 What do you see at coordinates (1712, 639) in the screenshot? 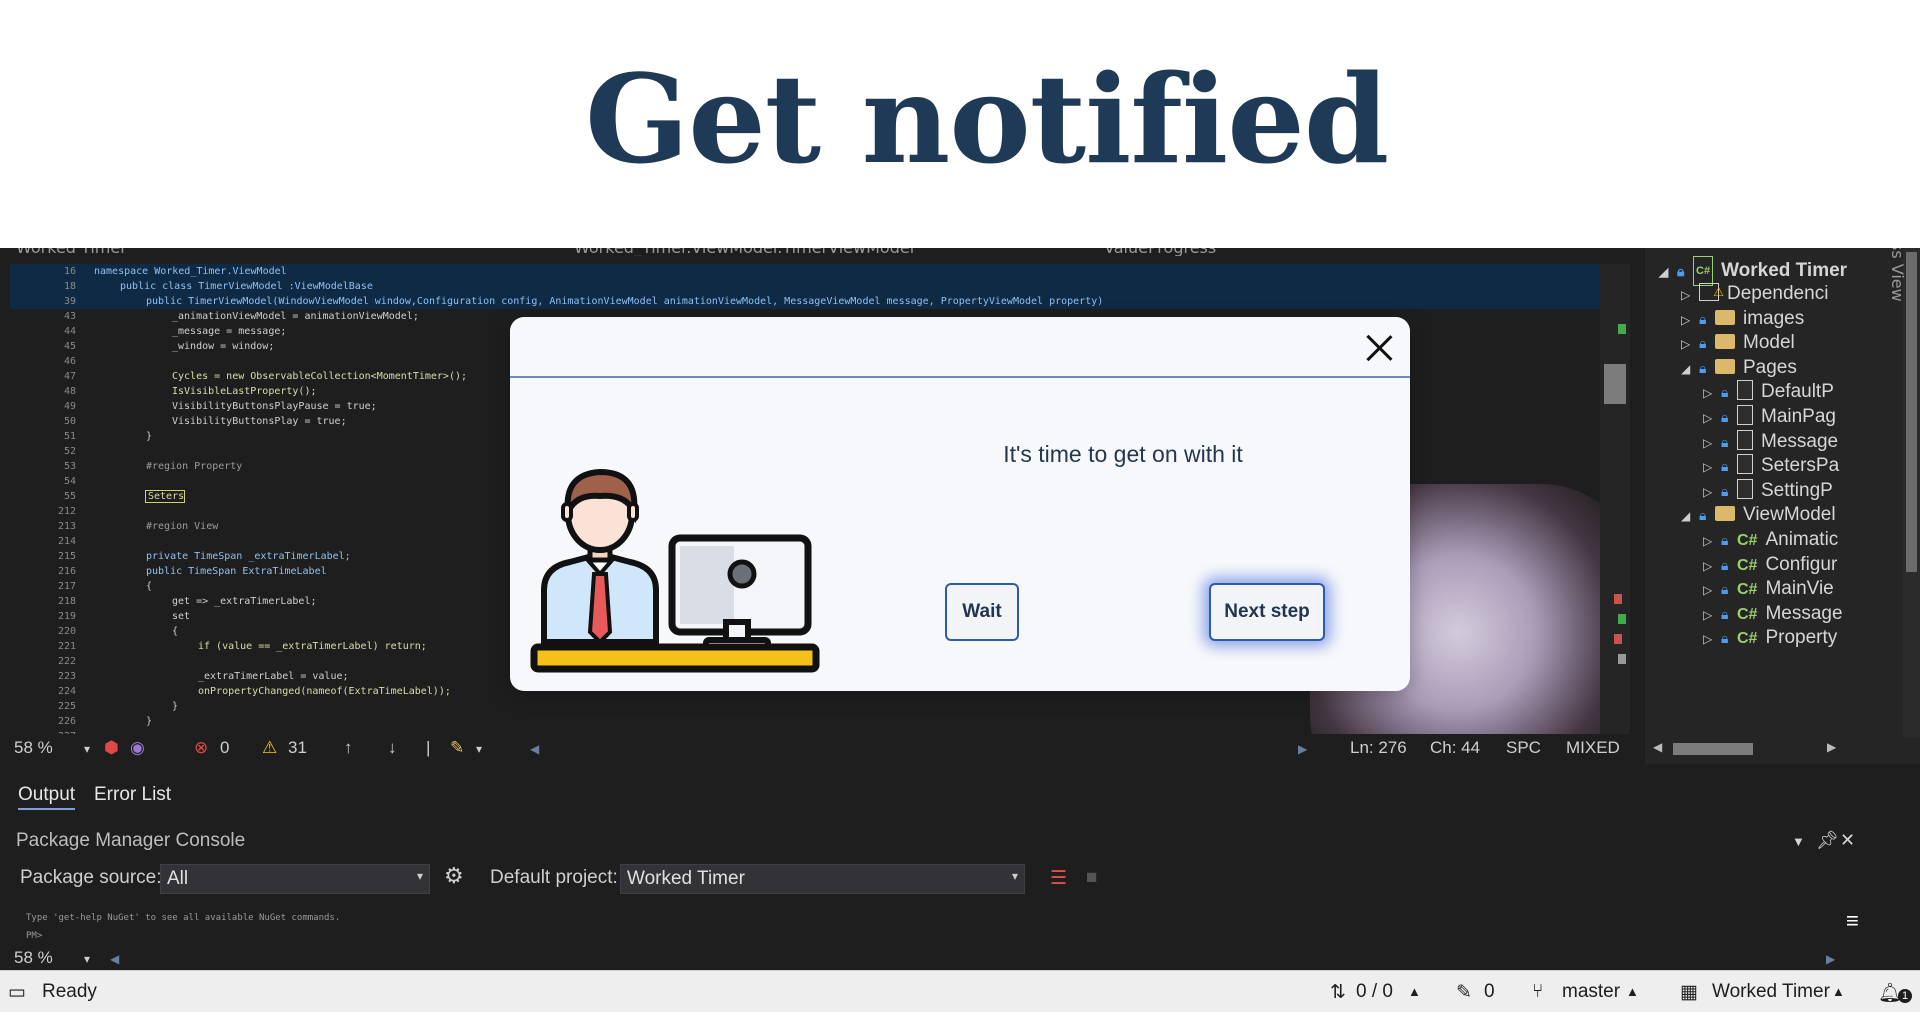
I see `expand-icon: ▷` at bounding box center [1712, 639].